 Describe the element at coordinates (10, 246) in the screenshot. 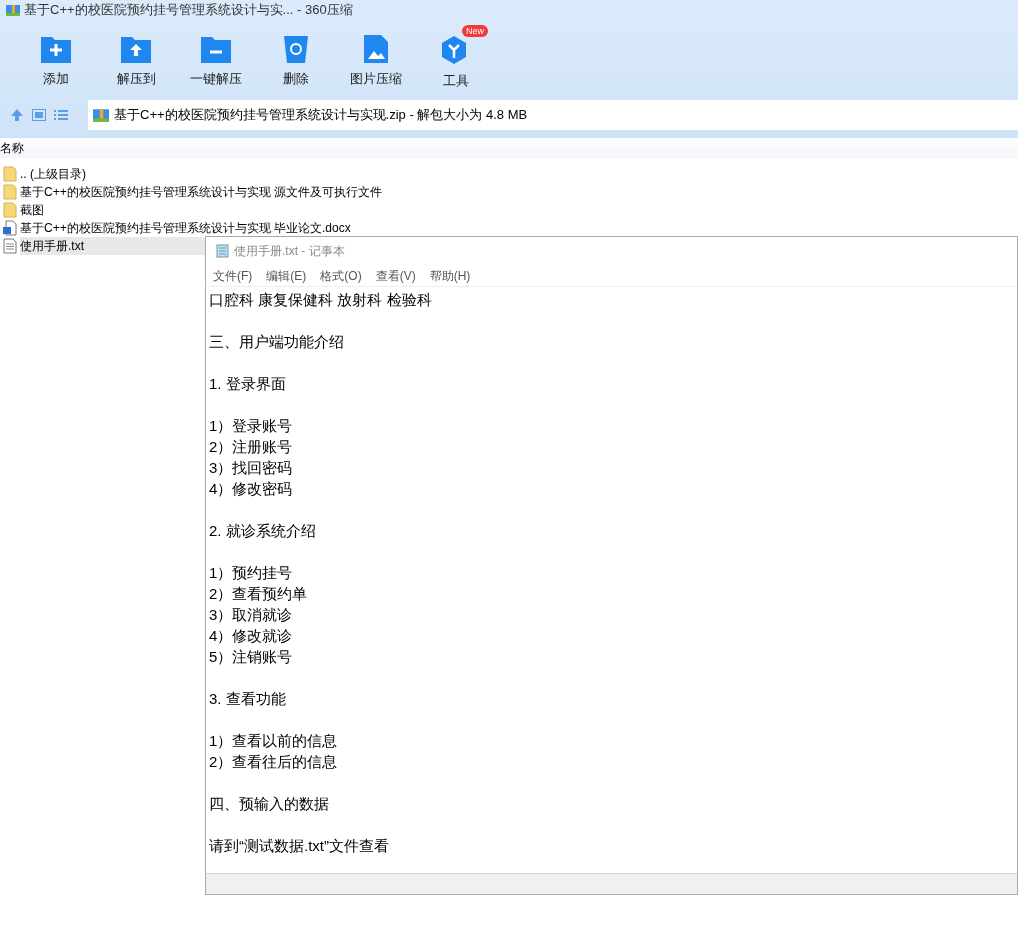

I see `text-file-icon` at that location.